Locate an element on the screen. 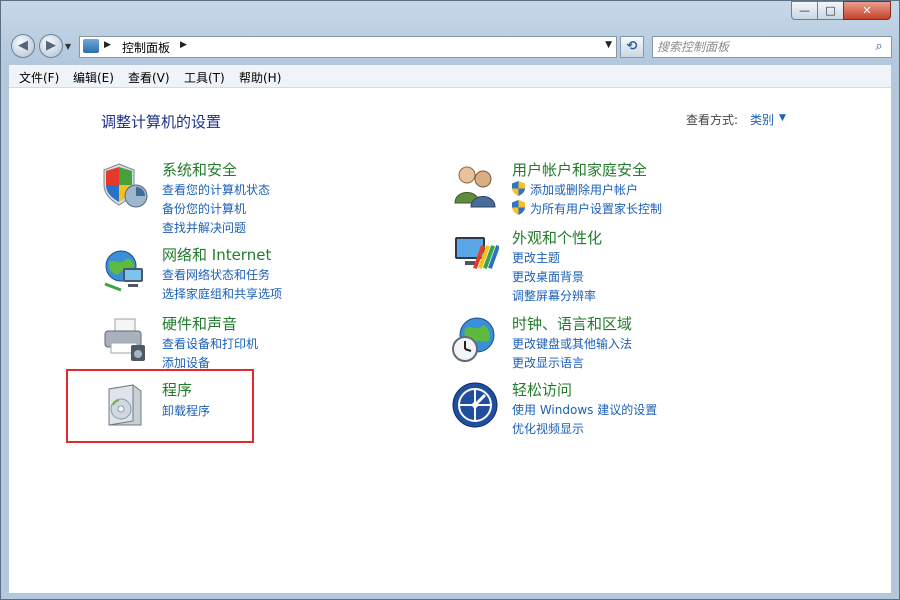 This screenshot has height=600, width=900. address-bar: ▶ 控制面板 ▶ ▼ is located at coordinates (348, 47).